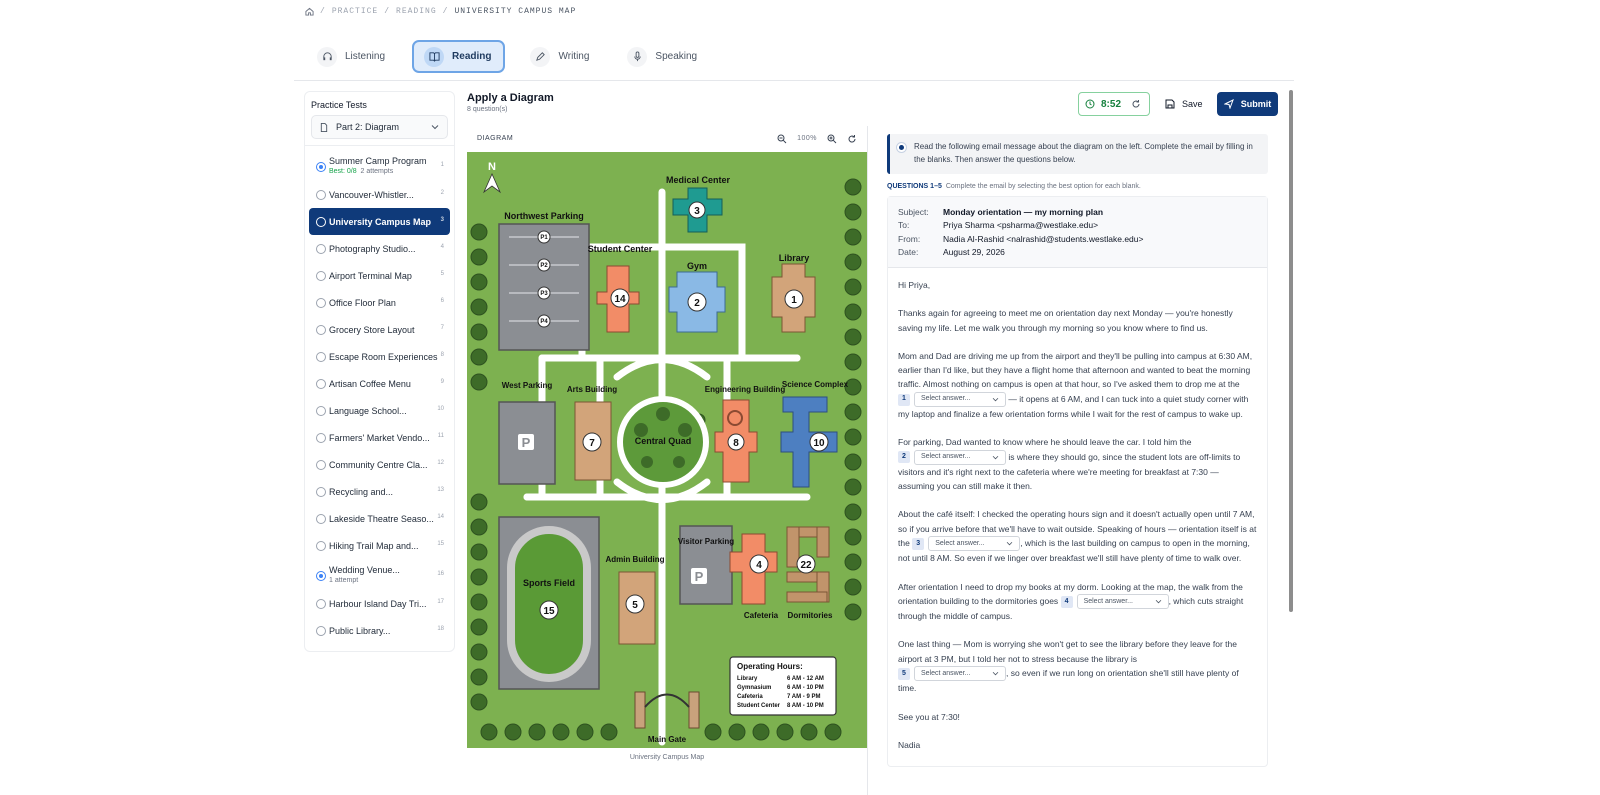 The width and height of the screenshot is (1600, 795). I want to click on sidebar-item: Lakeside Theatre Seaso... 14, so click(379, 518).